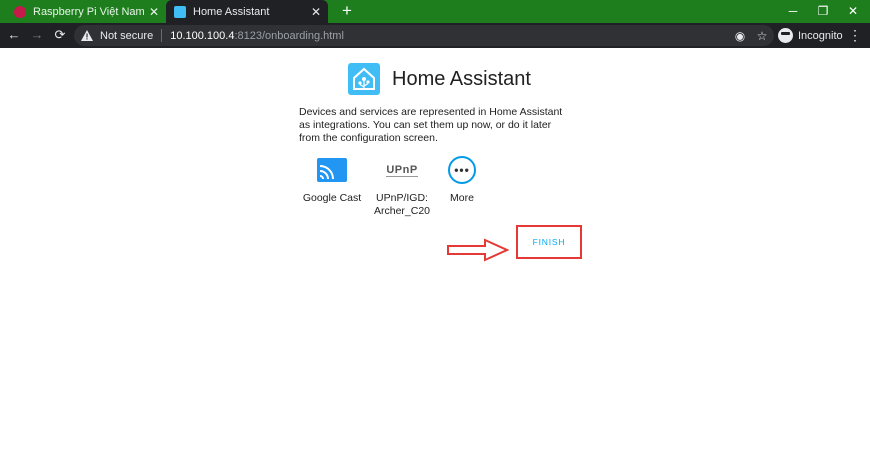 The image size is (870, 469). Describe the element at coordinates (820, 35) in the screenshot. I see `profile-label: Incognito` at that location.